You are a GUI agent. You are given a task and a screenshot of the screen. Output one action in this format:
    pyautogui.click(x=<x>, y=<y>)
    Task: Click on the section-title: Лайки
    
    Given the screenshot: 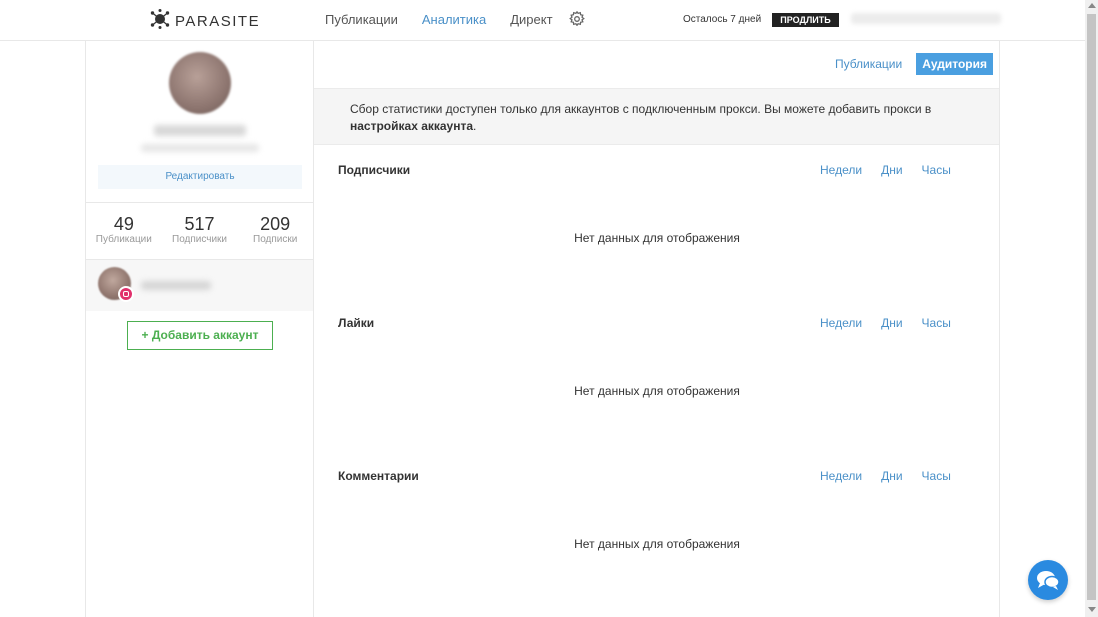 What is the action you would take?
    pyautogui.click(x=356, y=323)
    